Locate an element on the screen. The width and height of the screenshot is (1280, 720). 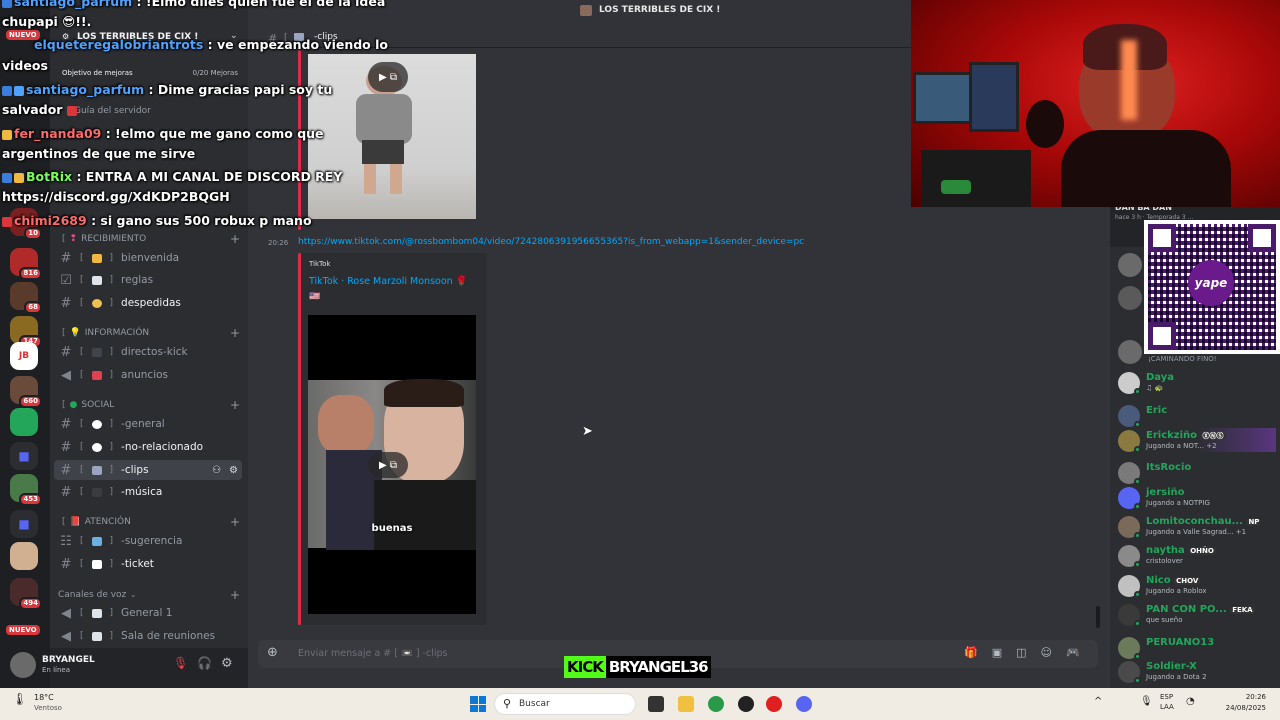
category-informacion: [💡 INFORMACIÓN + is located at coordinates (151, 333).